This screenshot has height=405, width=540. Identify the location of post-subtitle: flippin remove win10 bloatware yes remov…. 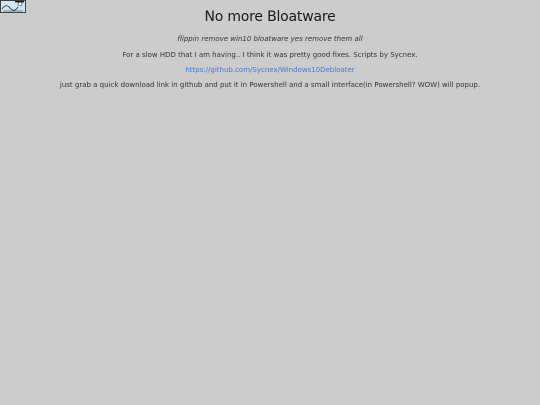
(270, 39).